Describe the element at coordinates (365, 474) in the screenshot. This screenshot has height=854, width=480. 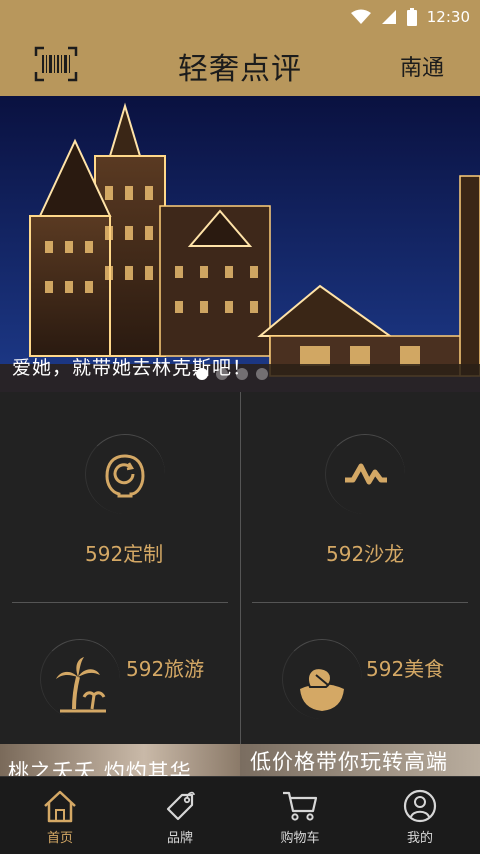
I see `pulse-icon` at that location.